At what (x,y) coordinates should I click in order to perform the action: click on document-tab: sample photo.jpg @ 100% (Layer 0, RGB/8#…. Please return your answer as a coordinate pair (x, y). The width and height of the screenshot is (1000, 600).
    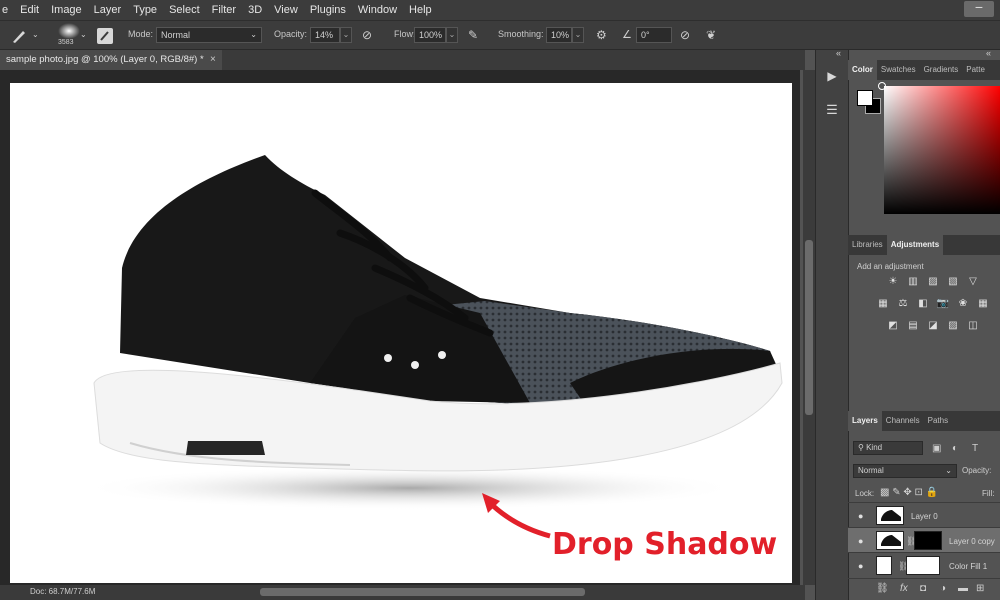
    Looking at the image, I should click on (111, 60).